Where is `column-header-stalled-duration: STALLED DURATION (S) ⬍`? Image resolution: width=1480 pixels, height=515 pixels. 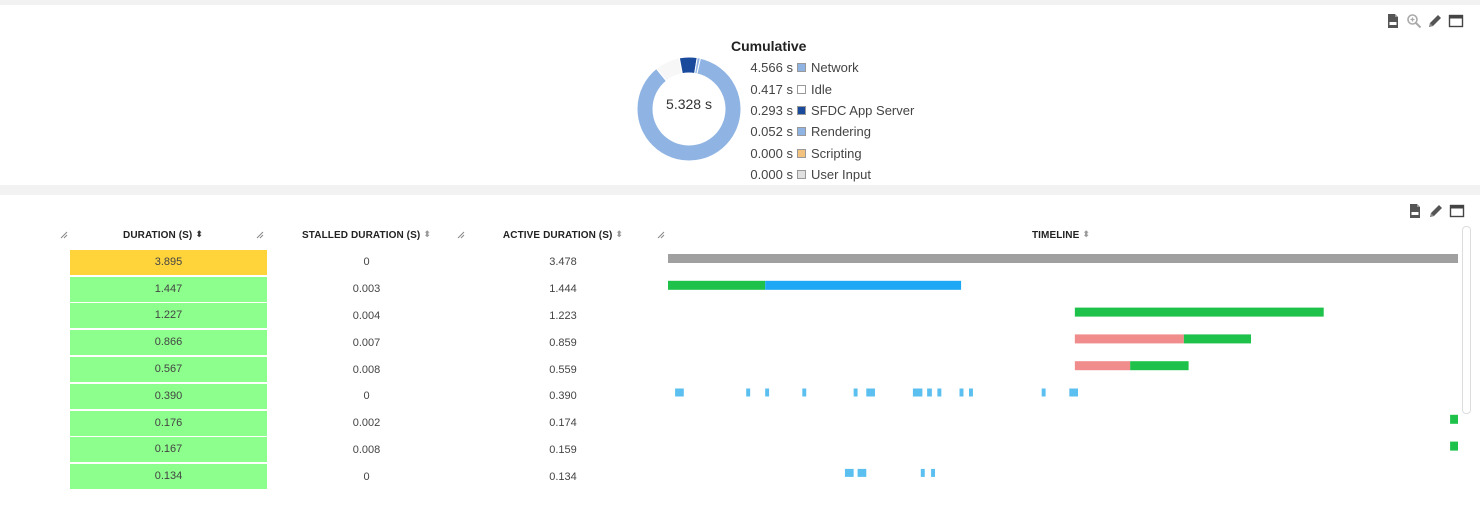
column-header-stalled-duration: STALLED DURATION (S) ⬍ is located at coordinates (366, 235).